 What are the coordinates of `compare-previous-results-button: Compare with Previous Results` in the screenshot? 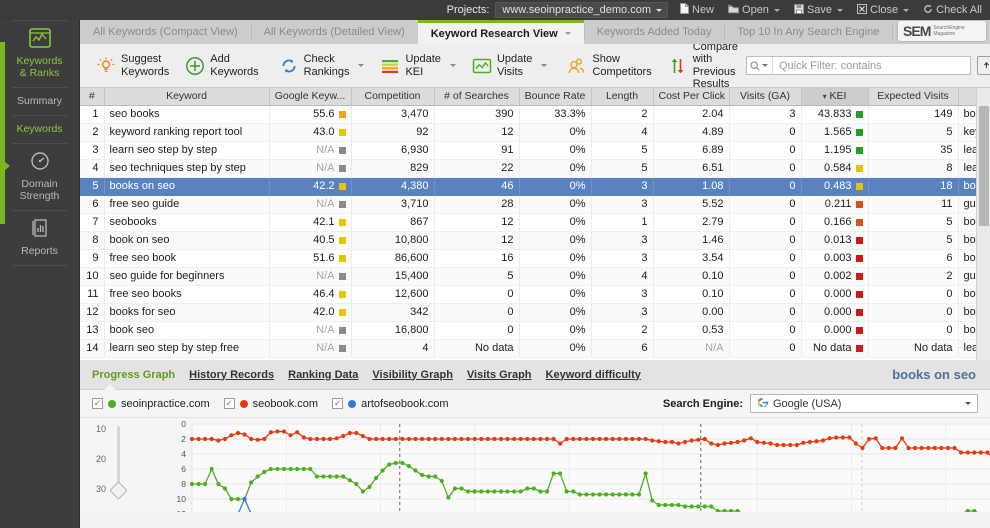 It's located at (703, 65).